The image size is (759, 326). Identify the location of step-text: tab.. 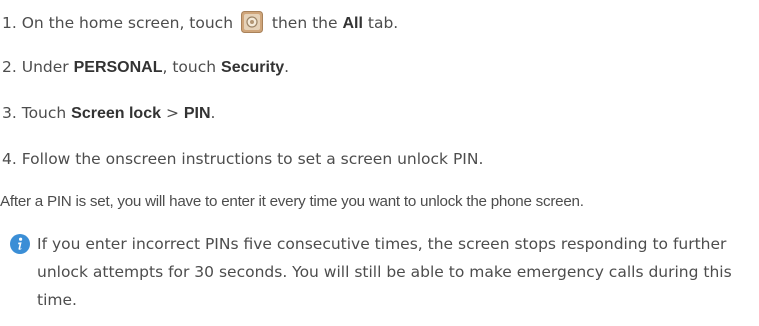
(383, 23).